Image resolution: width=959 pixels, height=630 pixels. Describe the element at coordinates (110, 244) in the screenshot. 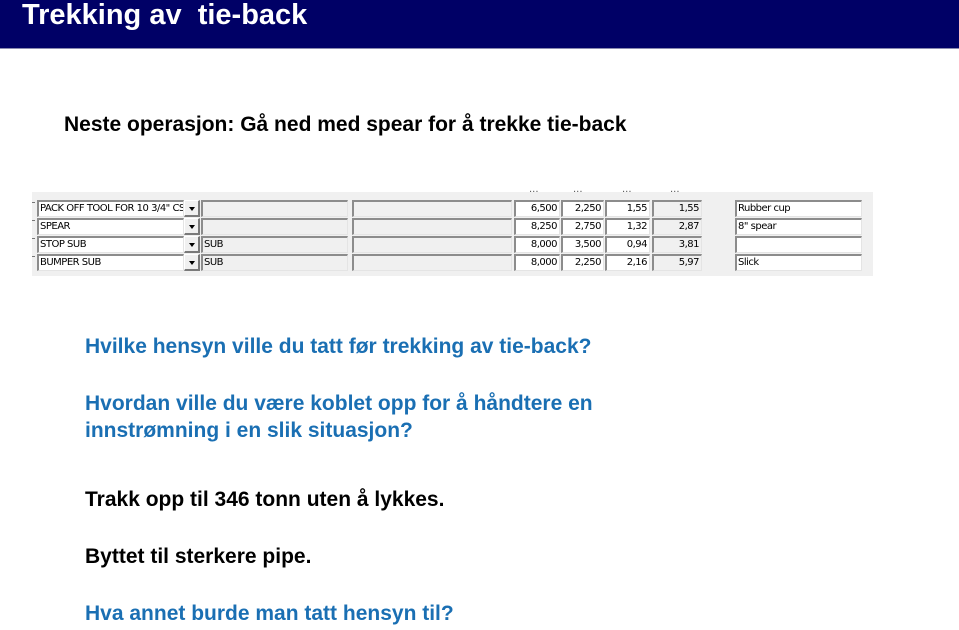

I see `tool-name-field: STOP SUB` at that location.